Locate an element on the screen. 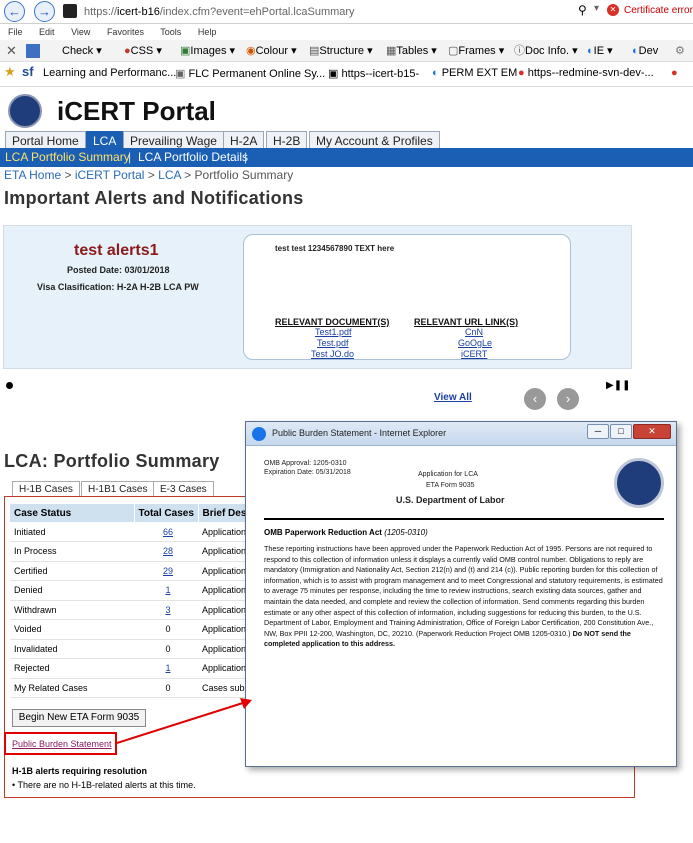 The width and height of the screenshot is (693, 843). tab-prevailing-wage: Prevailing Wage is located at coordinates (173, 139).